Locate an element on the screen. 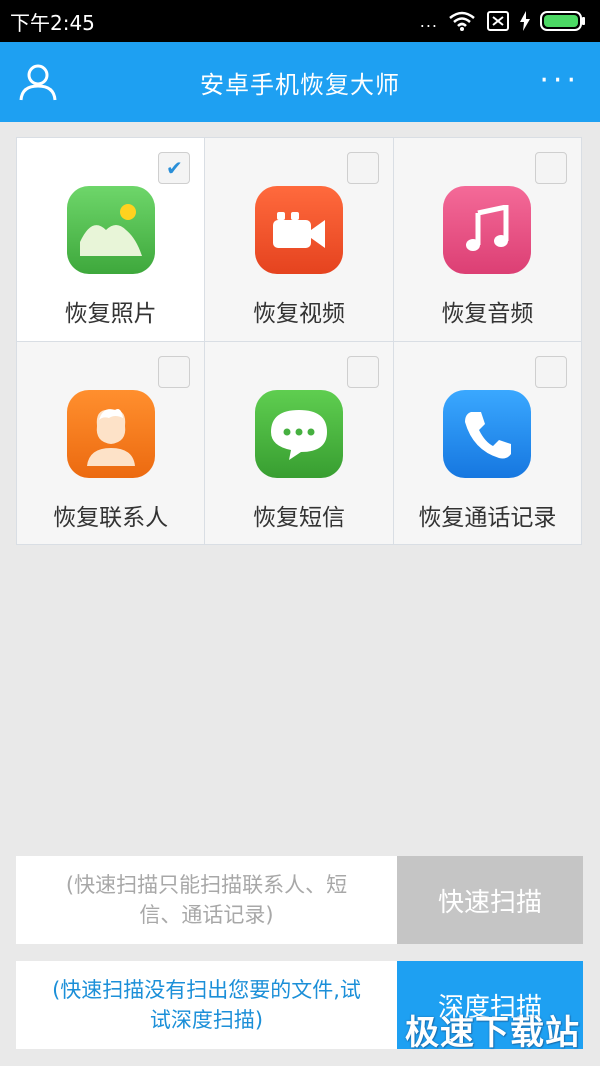 This screenshot has width=600, height=1066. app-bar: 安卓手机恢复大师 ··· is located at coordinates (300, 82).